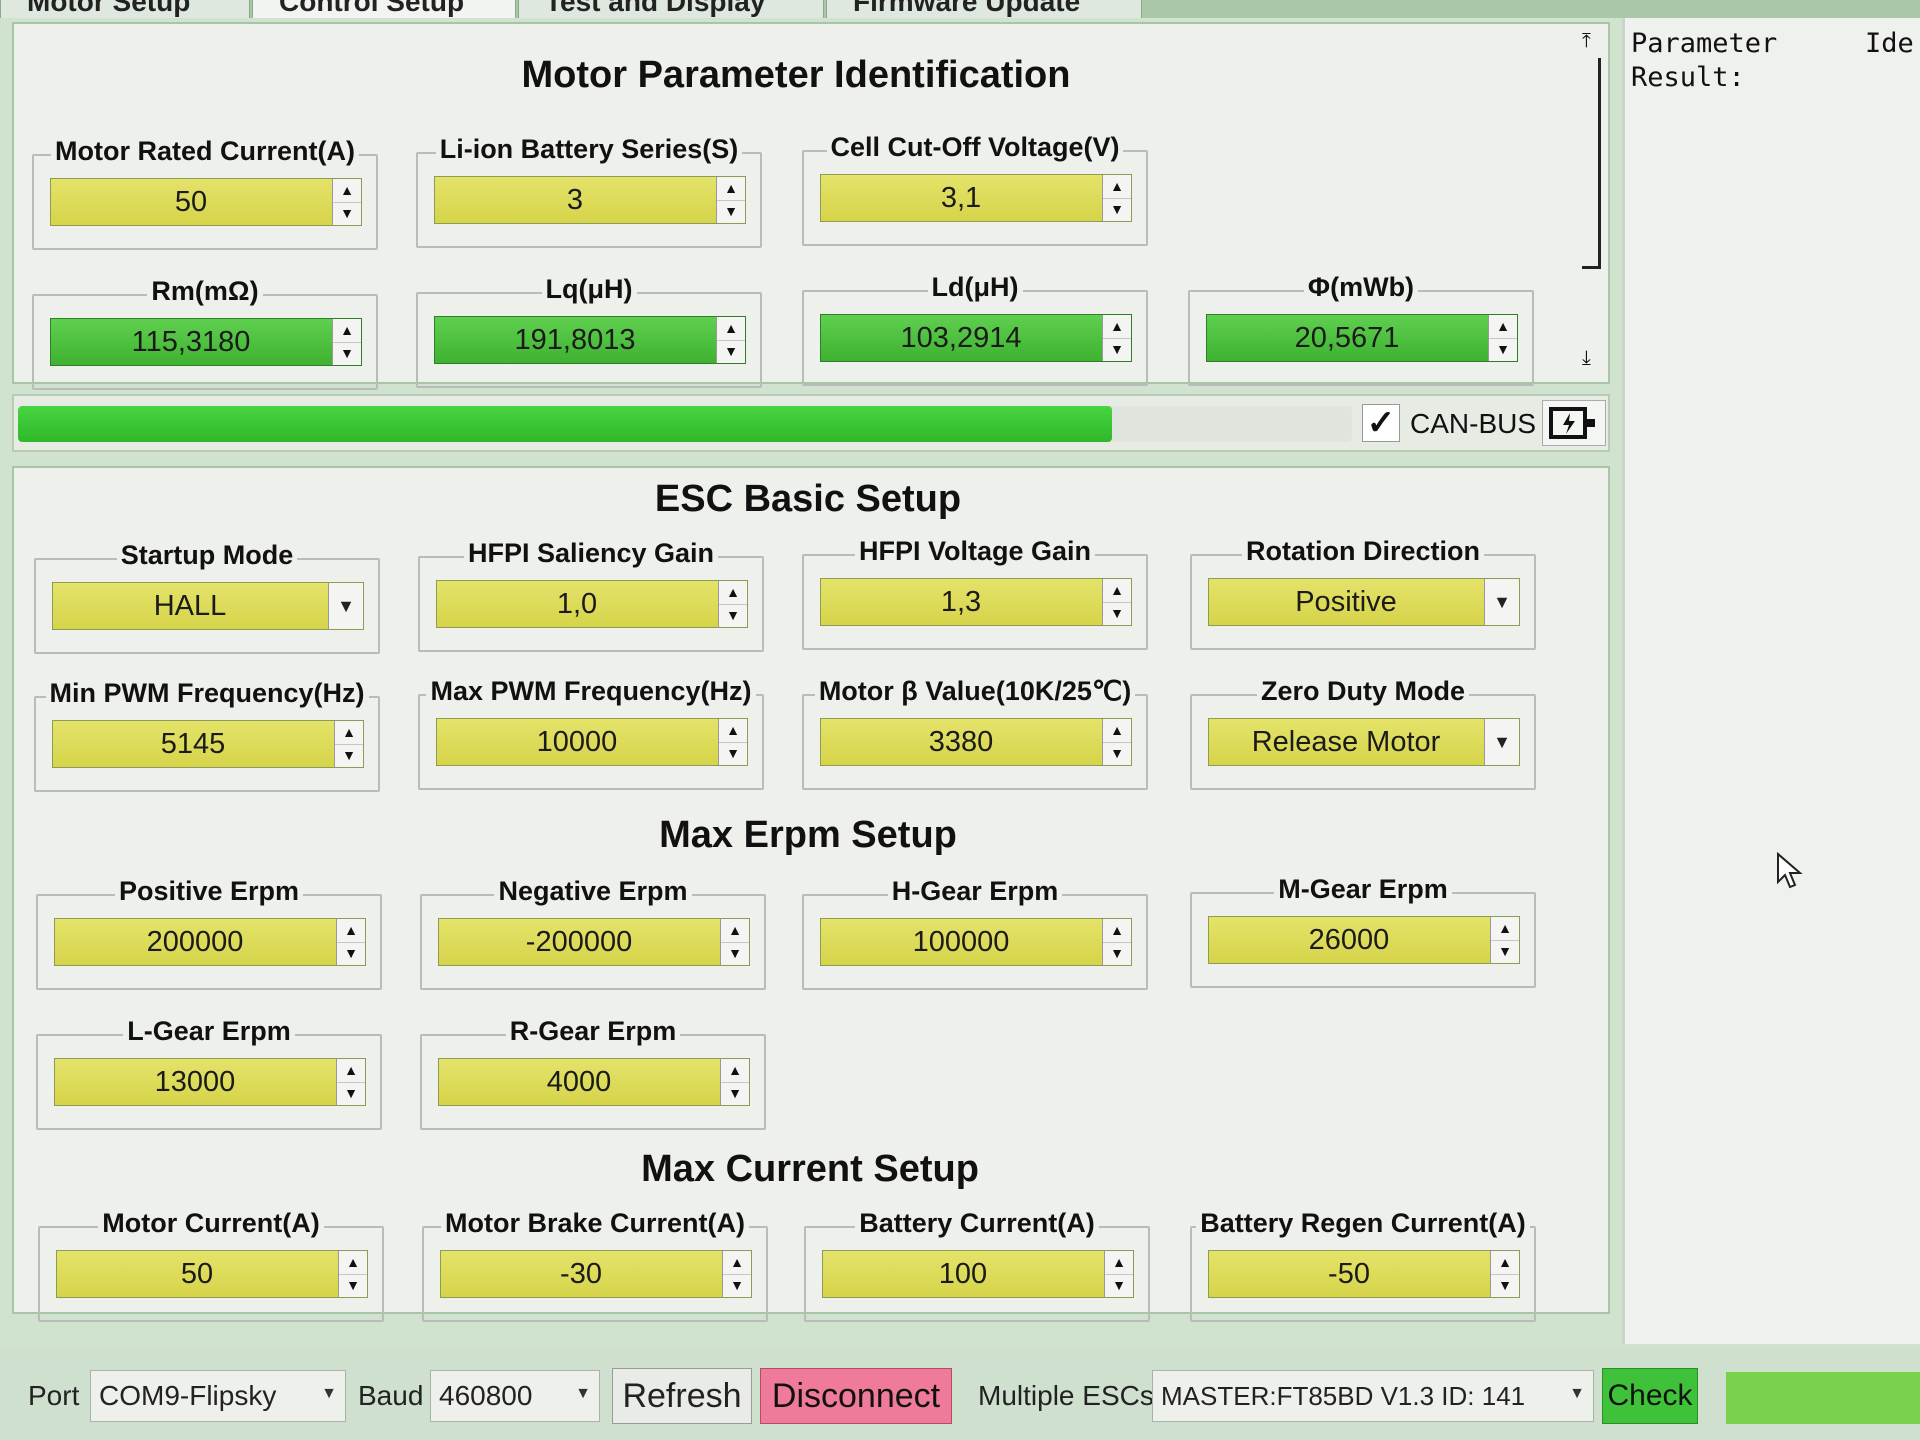 The height and width of the screenshot is (1440, 1920). Describe the element at coordinates (1364, 742) in the screenshot. I see `zero-duty-mode-select: Release Motor ▼` at that location.